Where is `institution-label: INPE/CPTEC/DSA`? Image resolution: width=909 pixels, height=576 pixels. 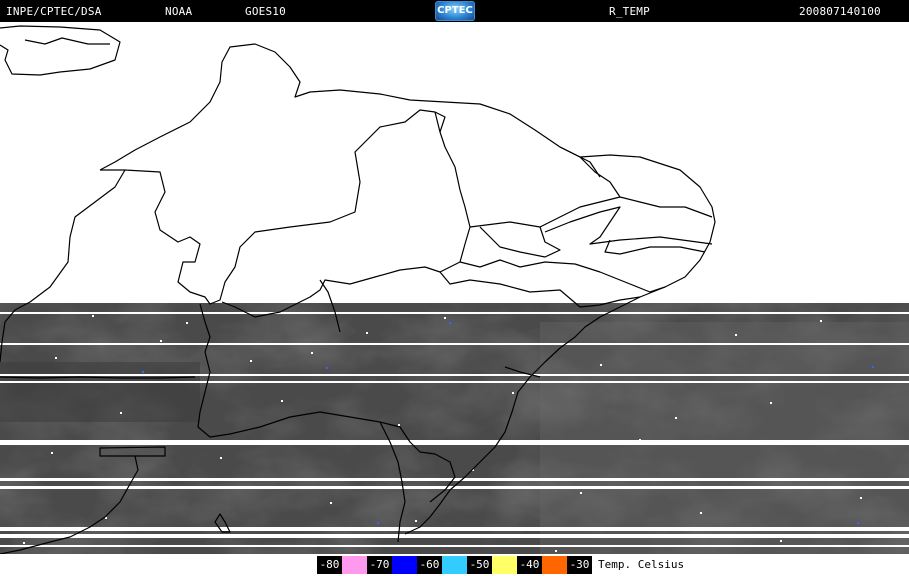 institution-label: INPE/CPTEC/DSA is located at coordinates (54, 11).